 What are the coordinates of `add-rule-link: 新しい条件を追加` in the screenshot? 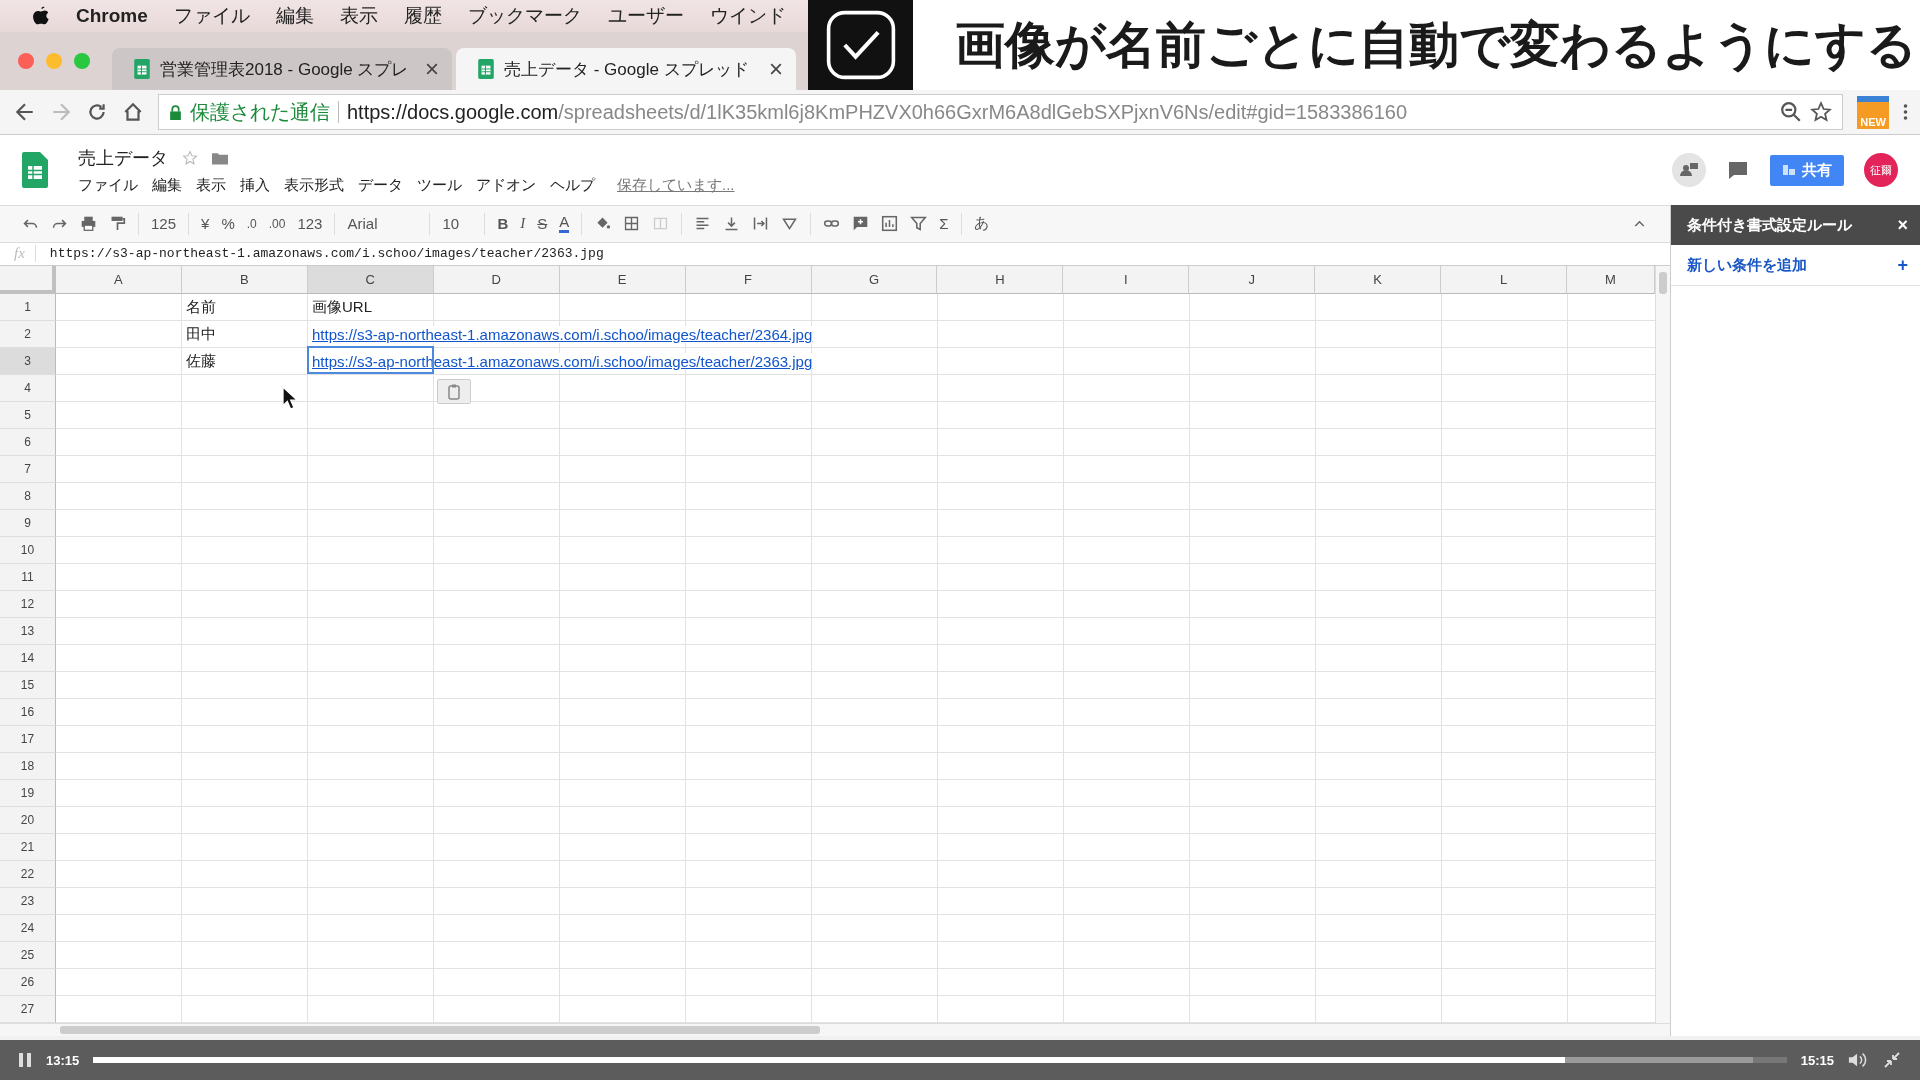 It's located at (1747, 265).